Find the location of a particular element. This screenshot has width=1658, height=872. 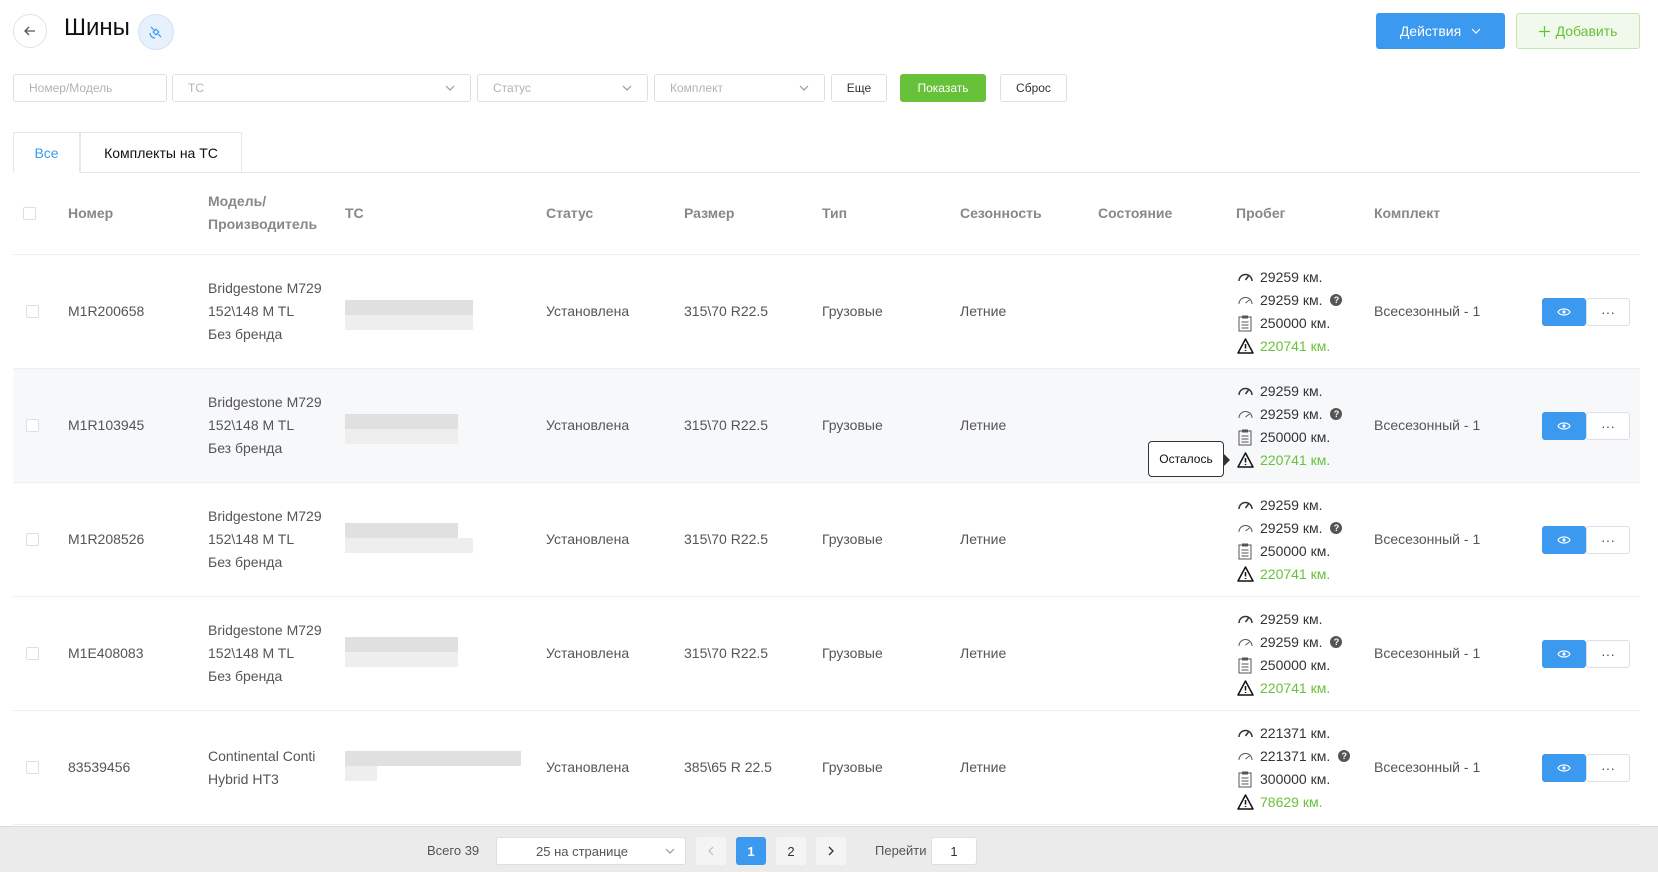

show-button: Показать is located at coordinates (943, 88).